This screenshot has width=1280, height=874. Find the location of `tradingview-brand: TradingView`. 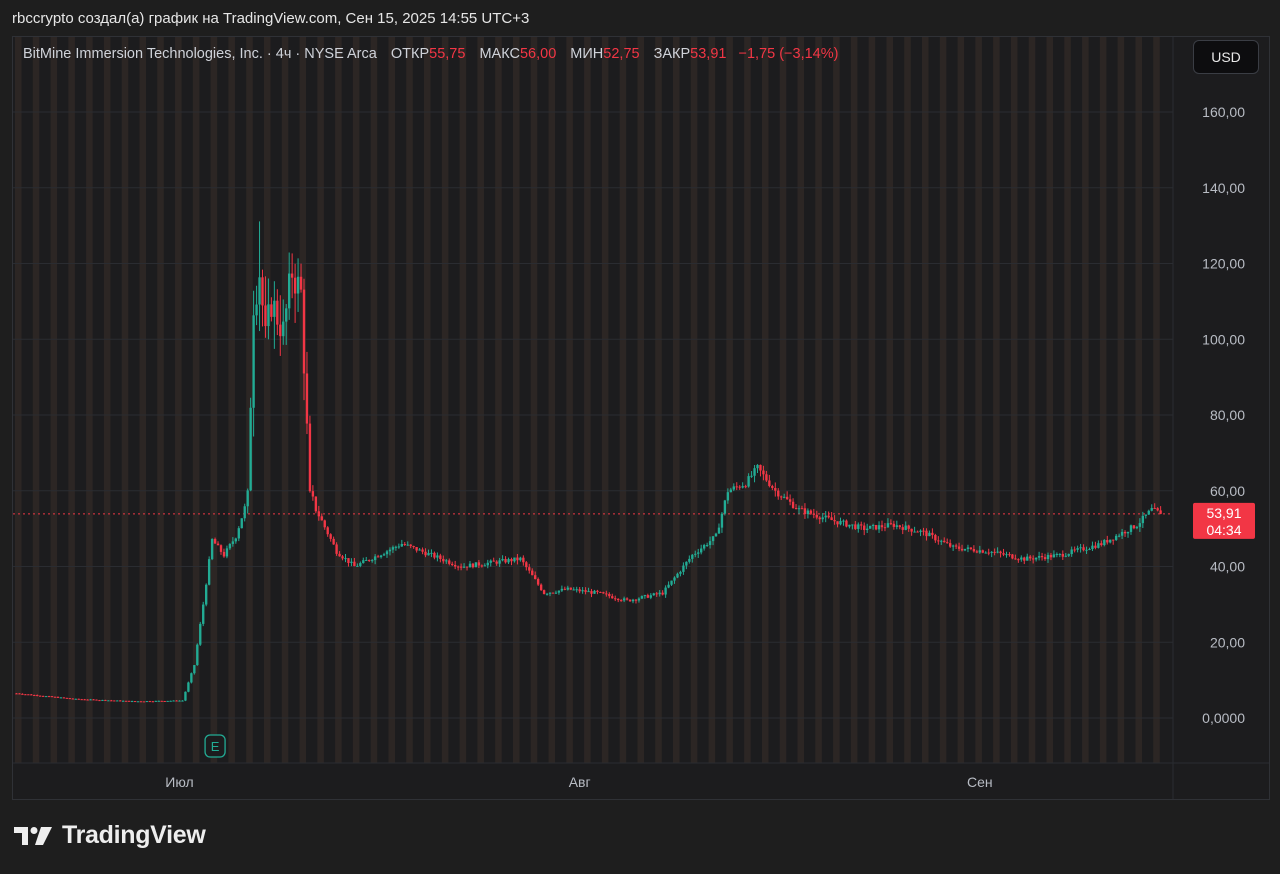

tradingview-brand: TradingView is located at coordinates (110, 835).